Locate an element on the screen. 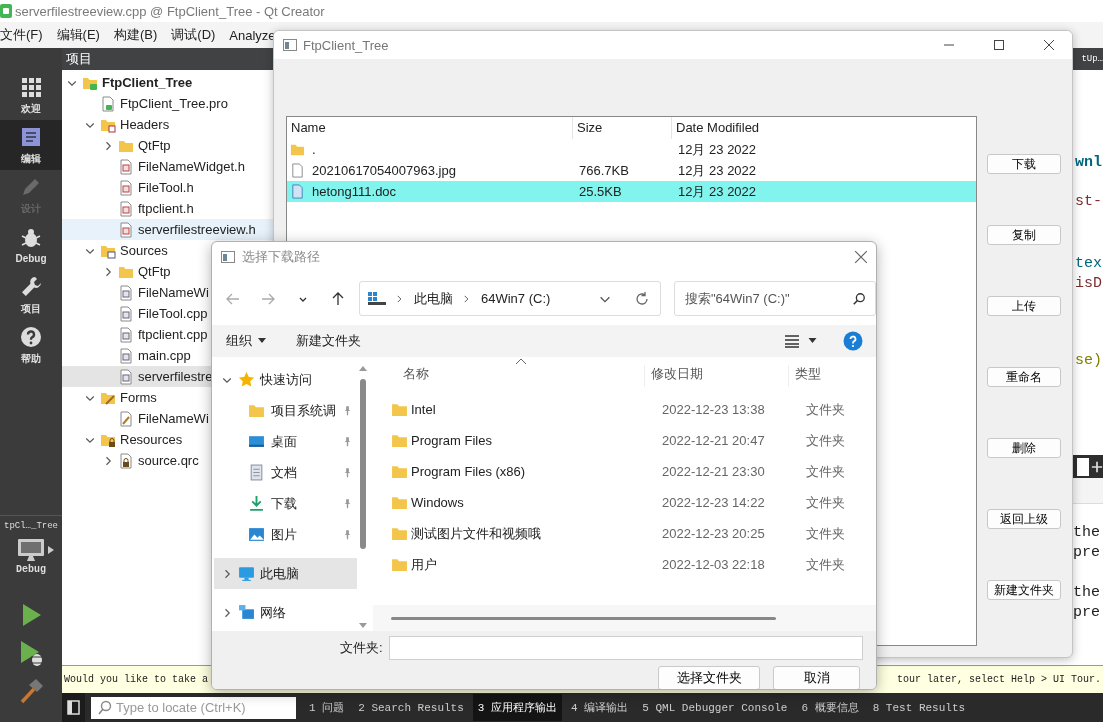  column-header: 类型 is located at coordinates (805, 376).